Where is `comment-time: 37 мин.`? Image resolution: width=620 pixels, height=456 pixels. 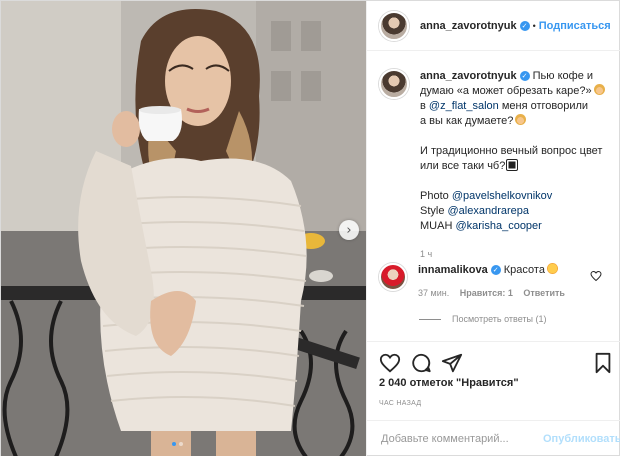
comment-time: 37 мин. is located at coordinates (433, 293).